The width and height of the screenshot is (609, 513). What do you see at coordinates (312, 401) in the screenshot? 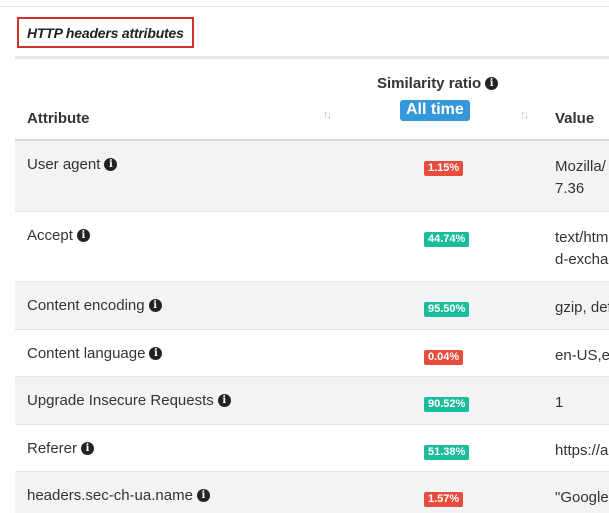
I see `table-row: Upgrade Insecure Requests i 90.52% 1` at bounding box center [312, 401].